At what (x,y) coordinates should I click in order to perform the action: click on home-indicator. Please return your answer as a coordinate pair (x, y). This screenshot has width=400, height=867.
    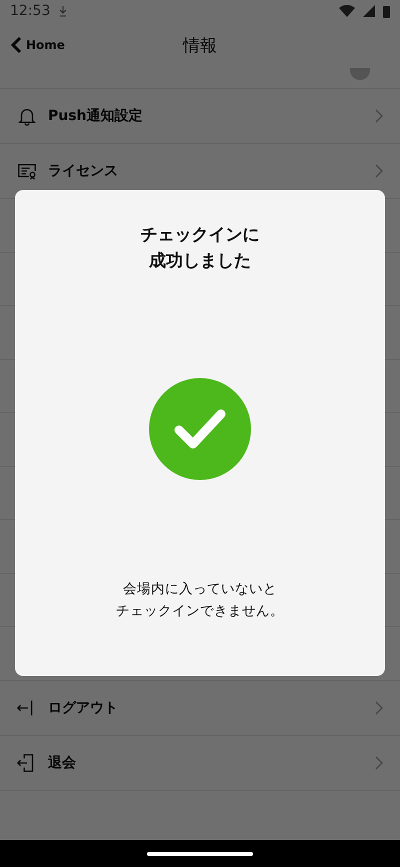
    Looking at the image, I should click on (200, 854).